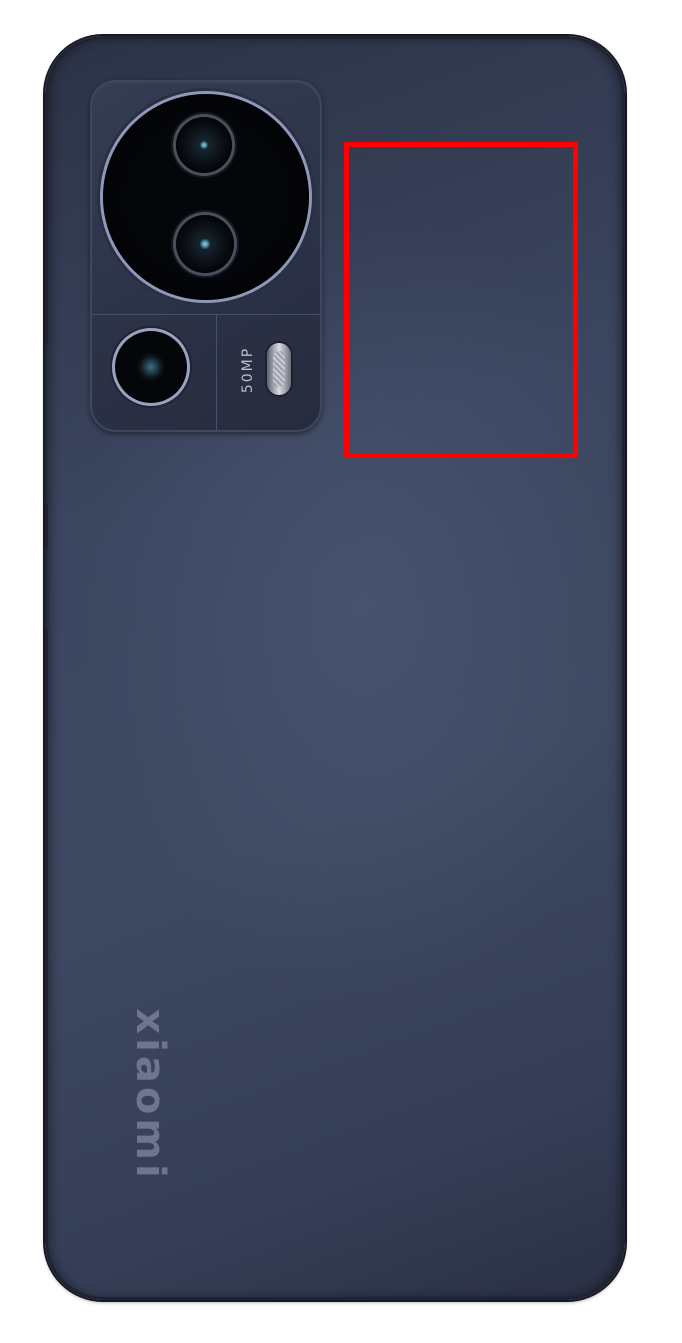 The image size is (682, 1343). What do you see at coordinates (46, 589) in the screenshot?
I see `power-button` at bounding box center [46, 589].